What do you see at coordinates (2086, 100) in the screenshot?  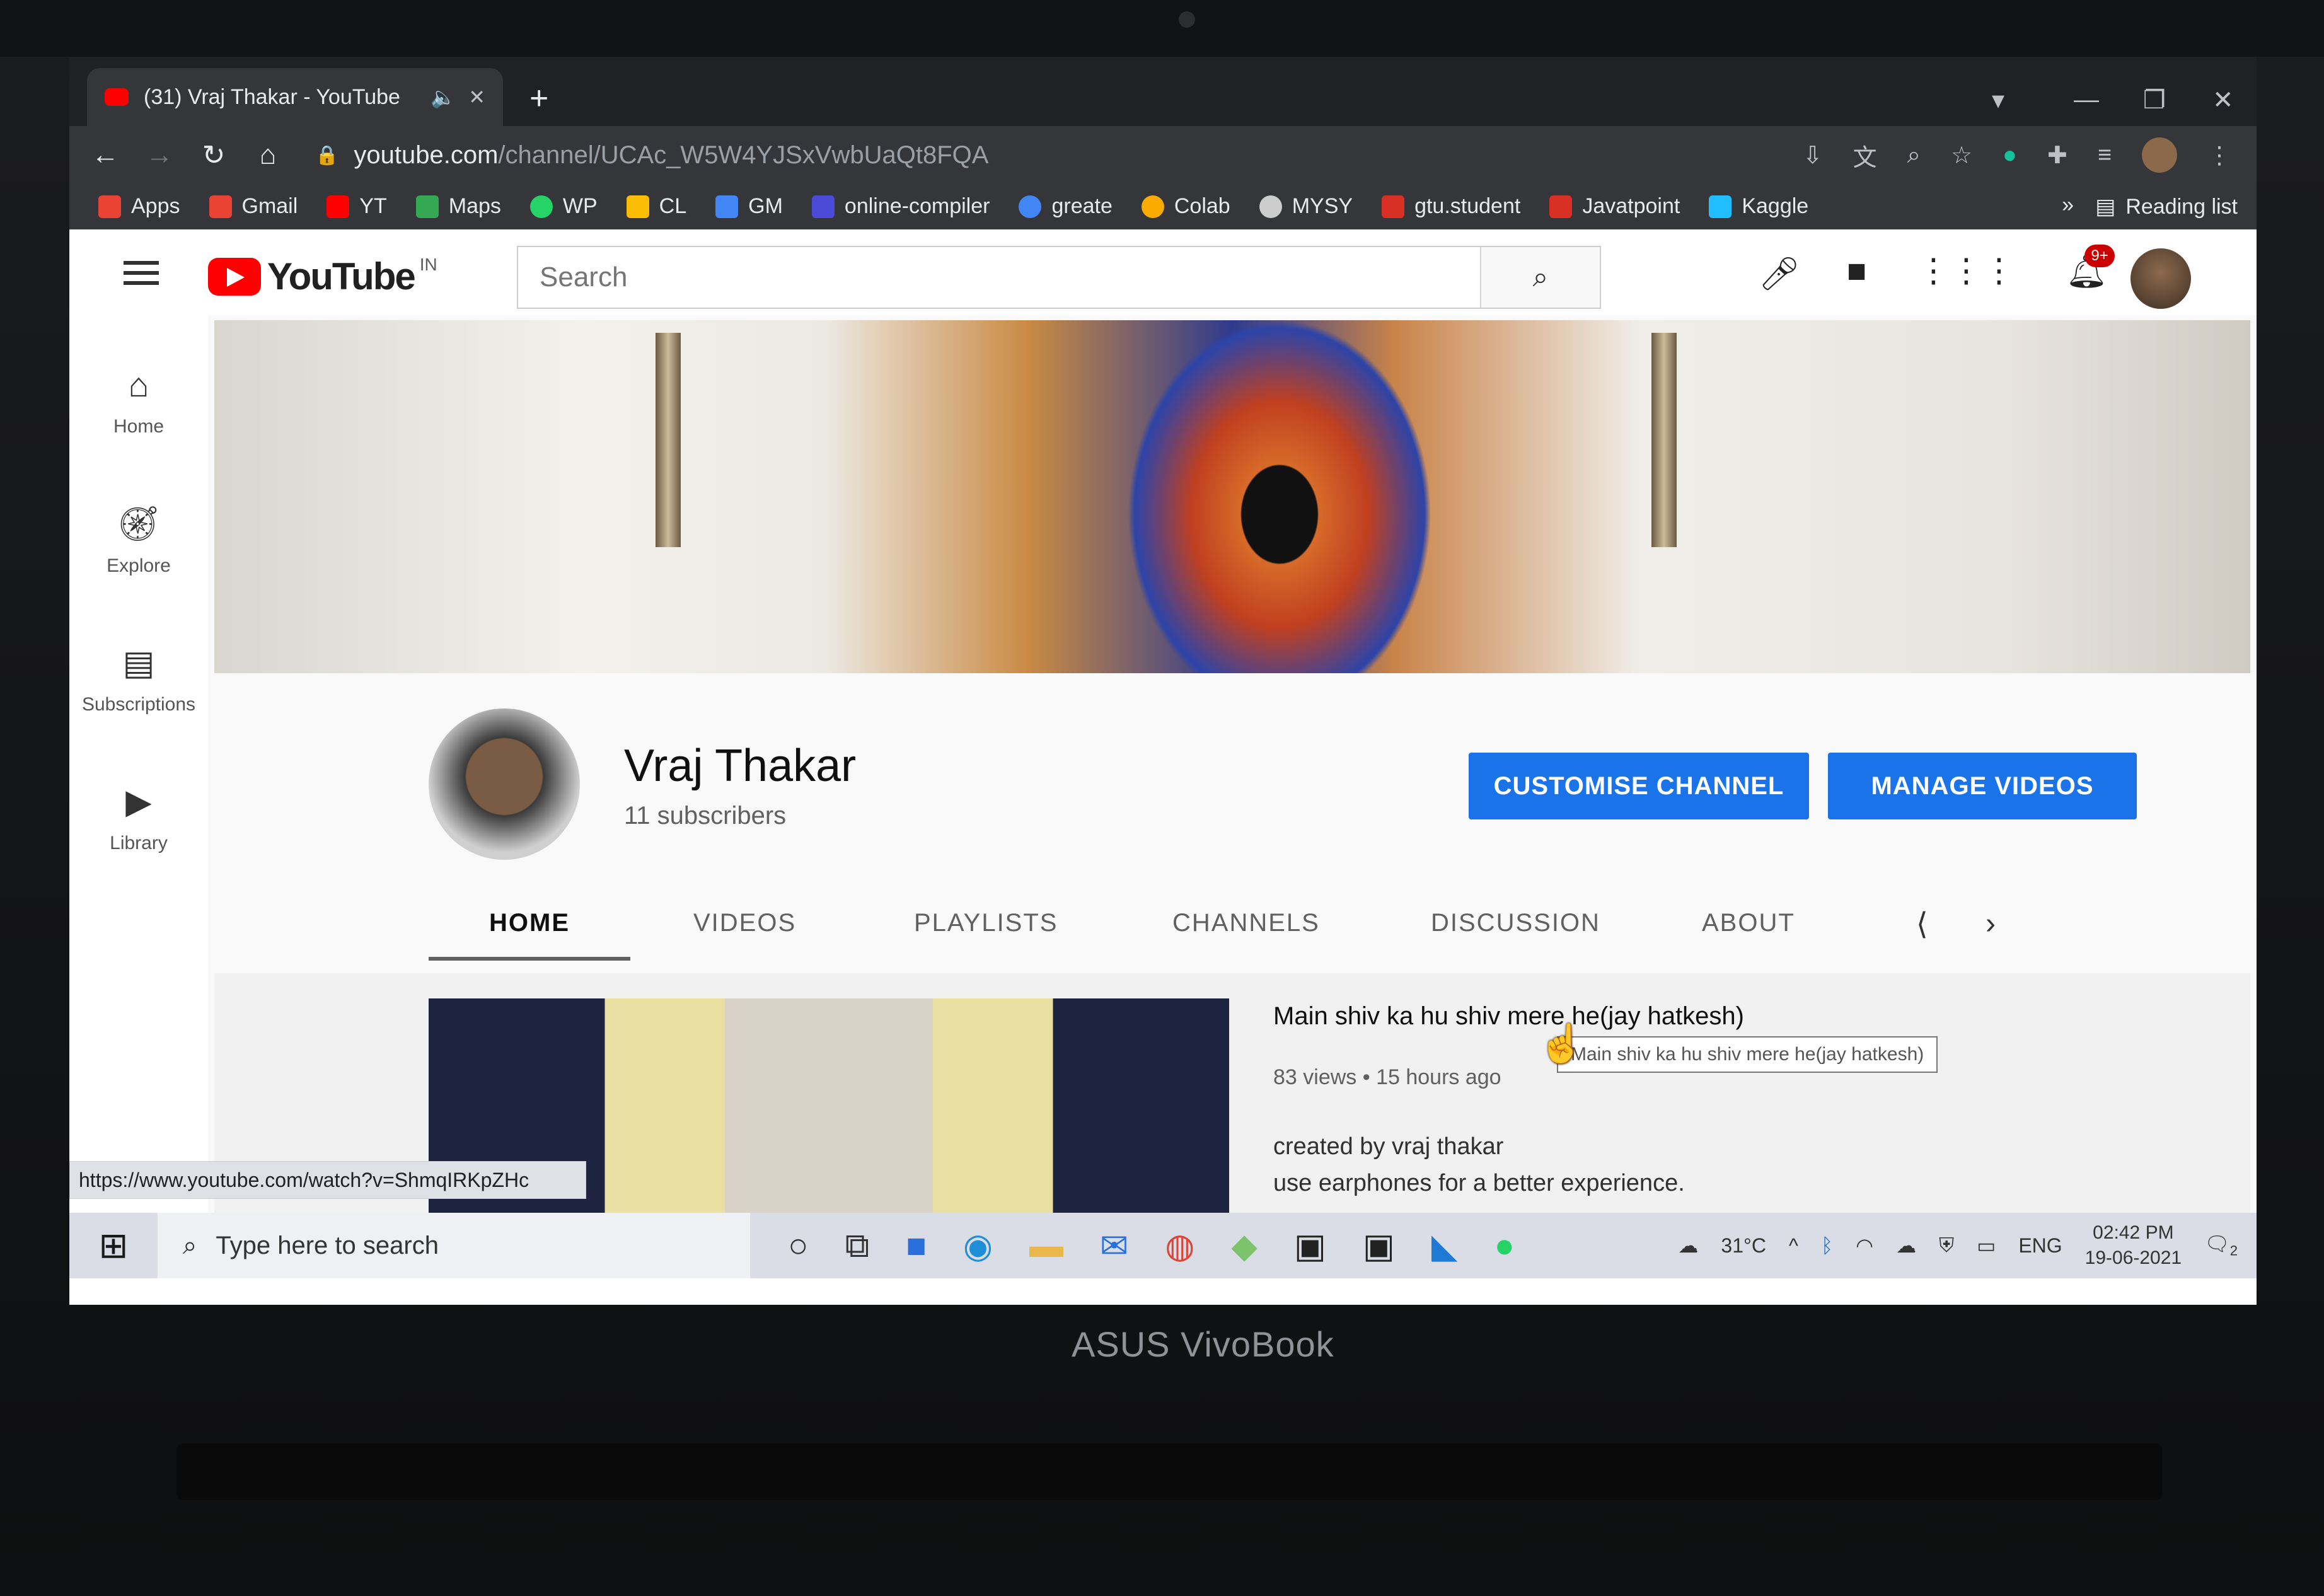 I see `minimize-icon: —` at bounding box center [2086, 100].